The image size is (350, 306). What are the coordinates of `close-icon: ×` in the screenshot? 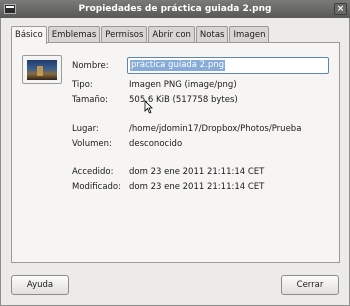 It's located at (340, 9).